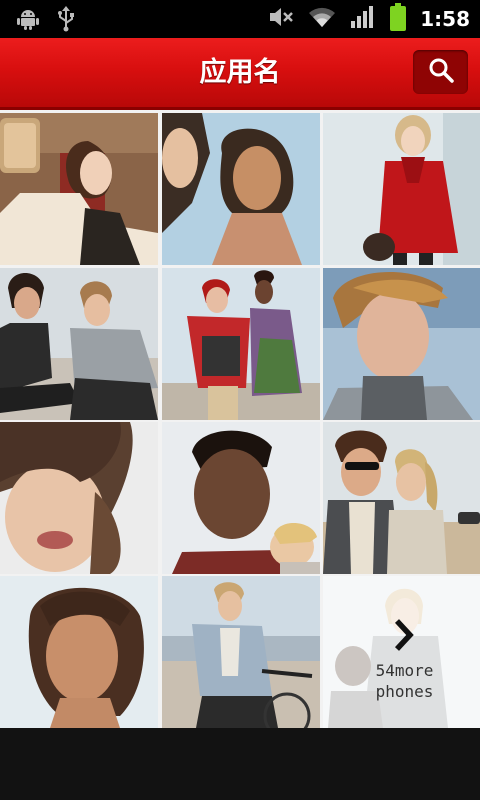 This screenshot has width=480, height=800. I want to click on app-bar: 应用名, so click(240, 74).